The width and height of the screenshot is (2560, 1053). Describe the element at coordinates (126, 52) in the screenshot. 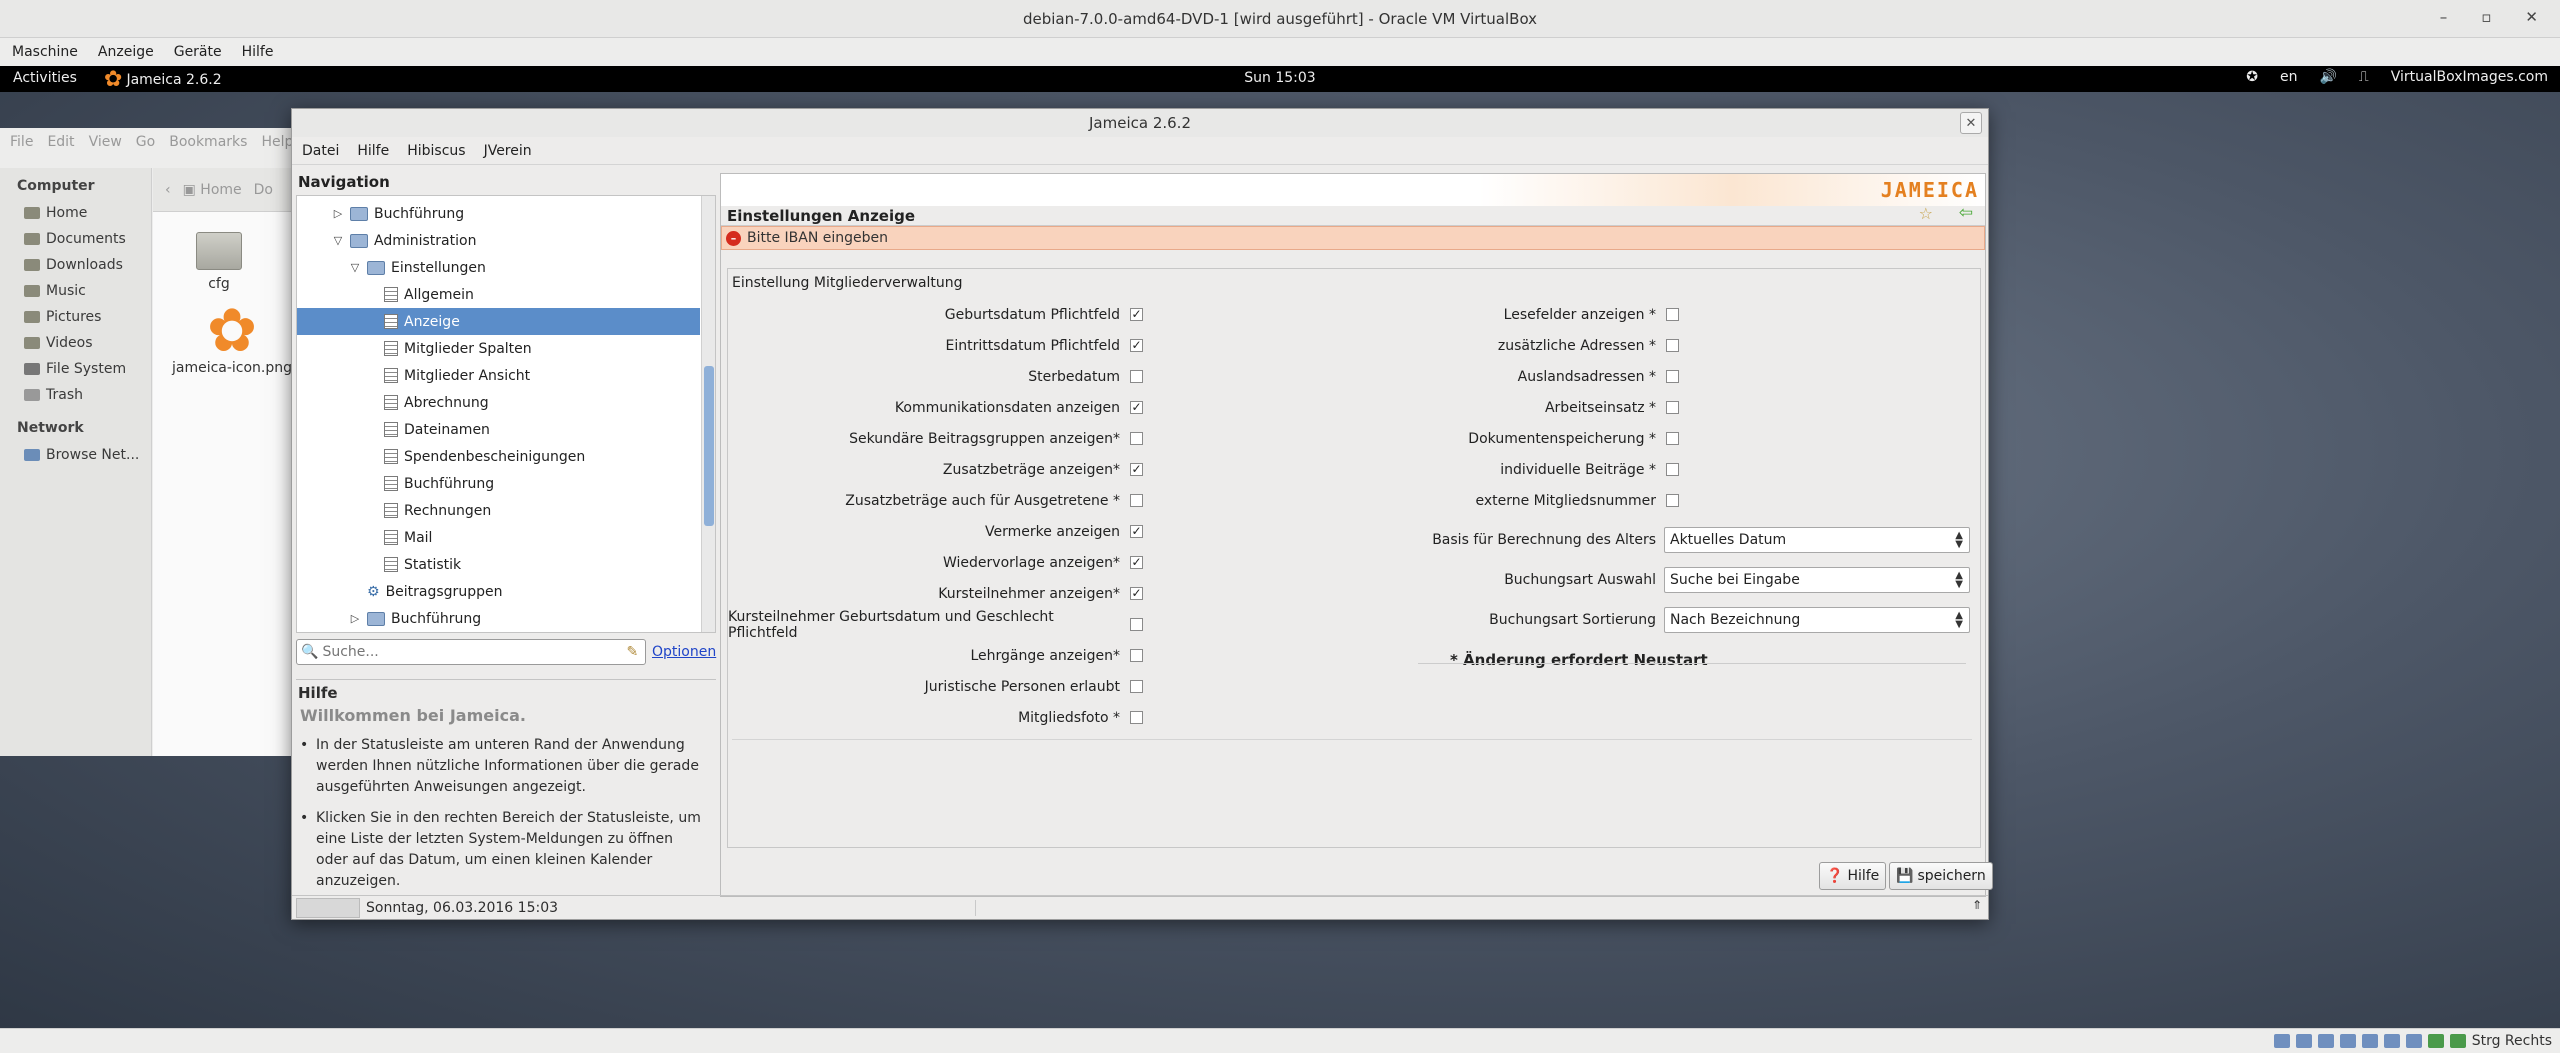

I see `menu-anzeige: Anzeige` at that location.